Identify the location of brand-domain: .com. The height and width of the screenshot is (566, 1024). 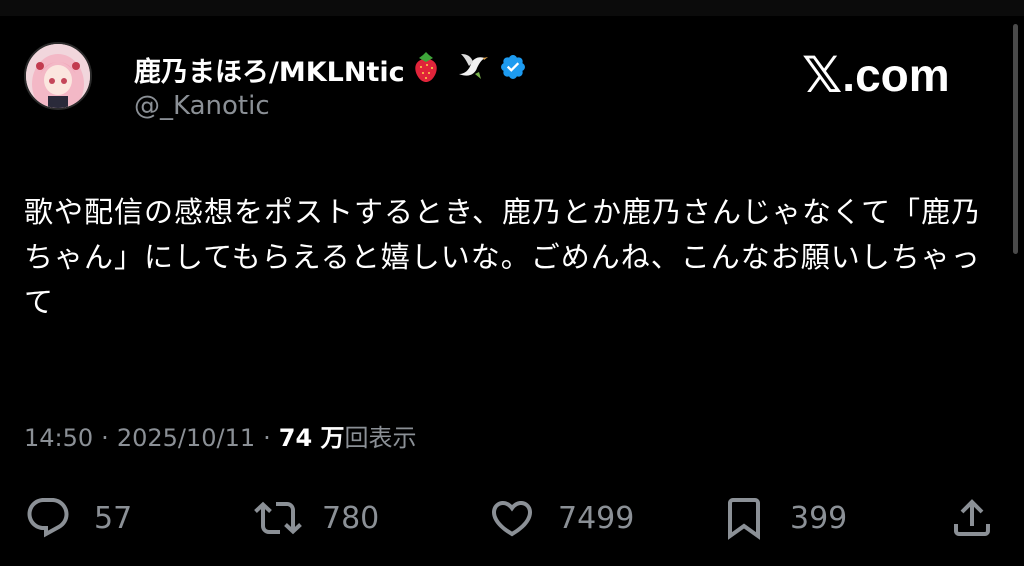
(896, 75).